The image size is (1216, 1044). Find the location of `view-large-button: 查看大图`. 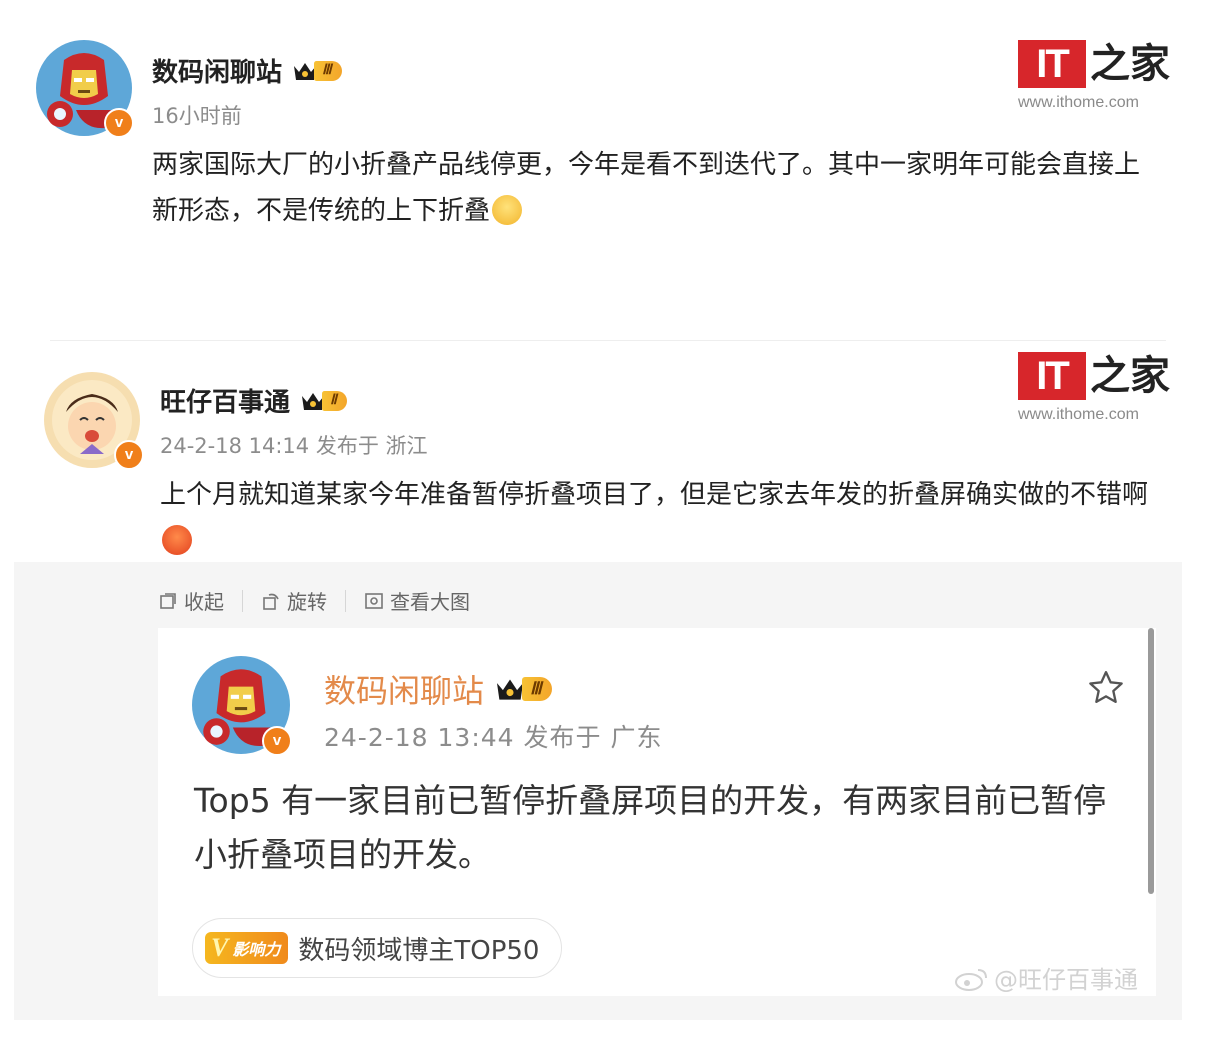

view-large-button: 查看大图 is located at coordinates (417, 600).